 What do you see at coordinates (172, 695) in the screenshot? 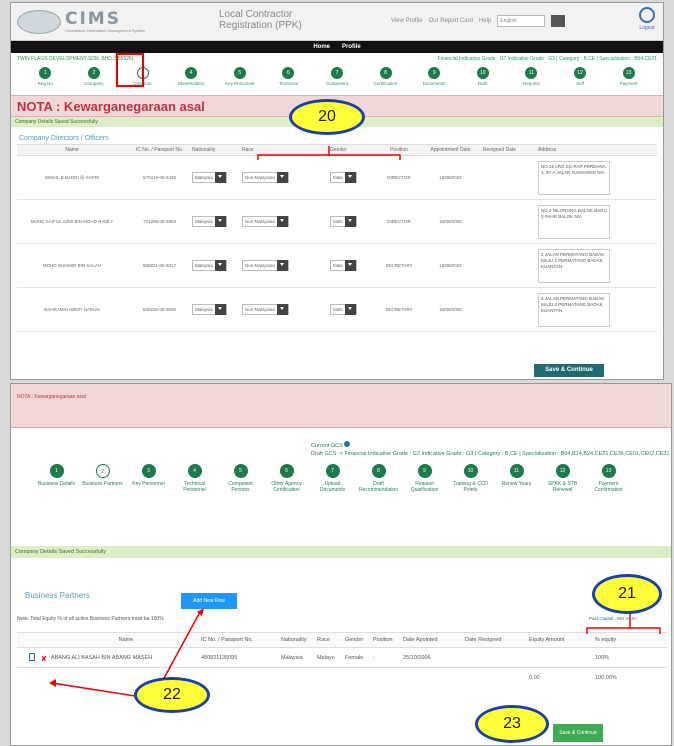
I see `callout-22: 22` at bounding box center [172, 695].